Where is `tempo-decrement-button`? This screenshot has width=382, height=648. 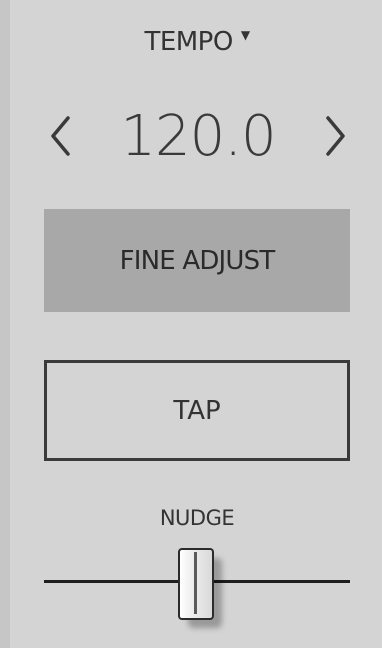
tempo-decrement-button is located at coordinates (60, 136).